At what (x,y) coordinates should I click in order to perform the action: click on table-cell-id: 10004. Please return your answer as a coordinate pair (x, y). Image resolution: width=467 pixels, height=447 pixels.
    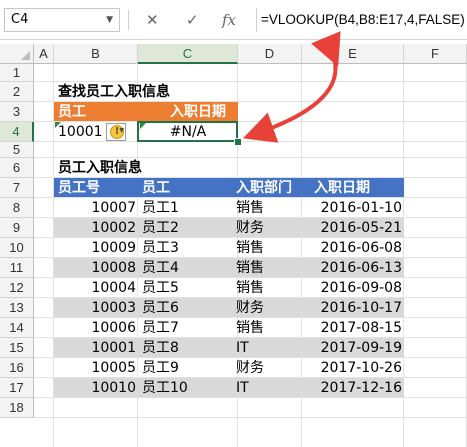
    Looking at the image, I should click on (113, 288).